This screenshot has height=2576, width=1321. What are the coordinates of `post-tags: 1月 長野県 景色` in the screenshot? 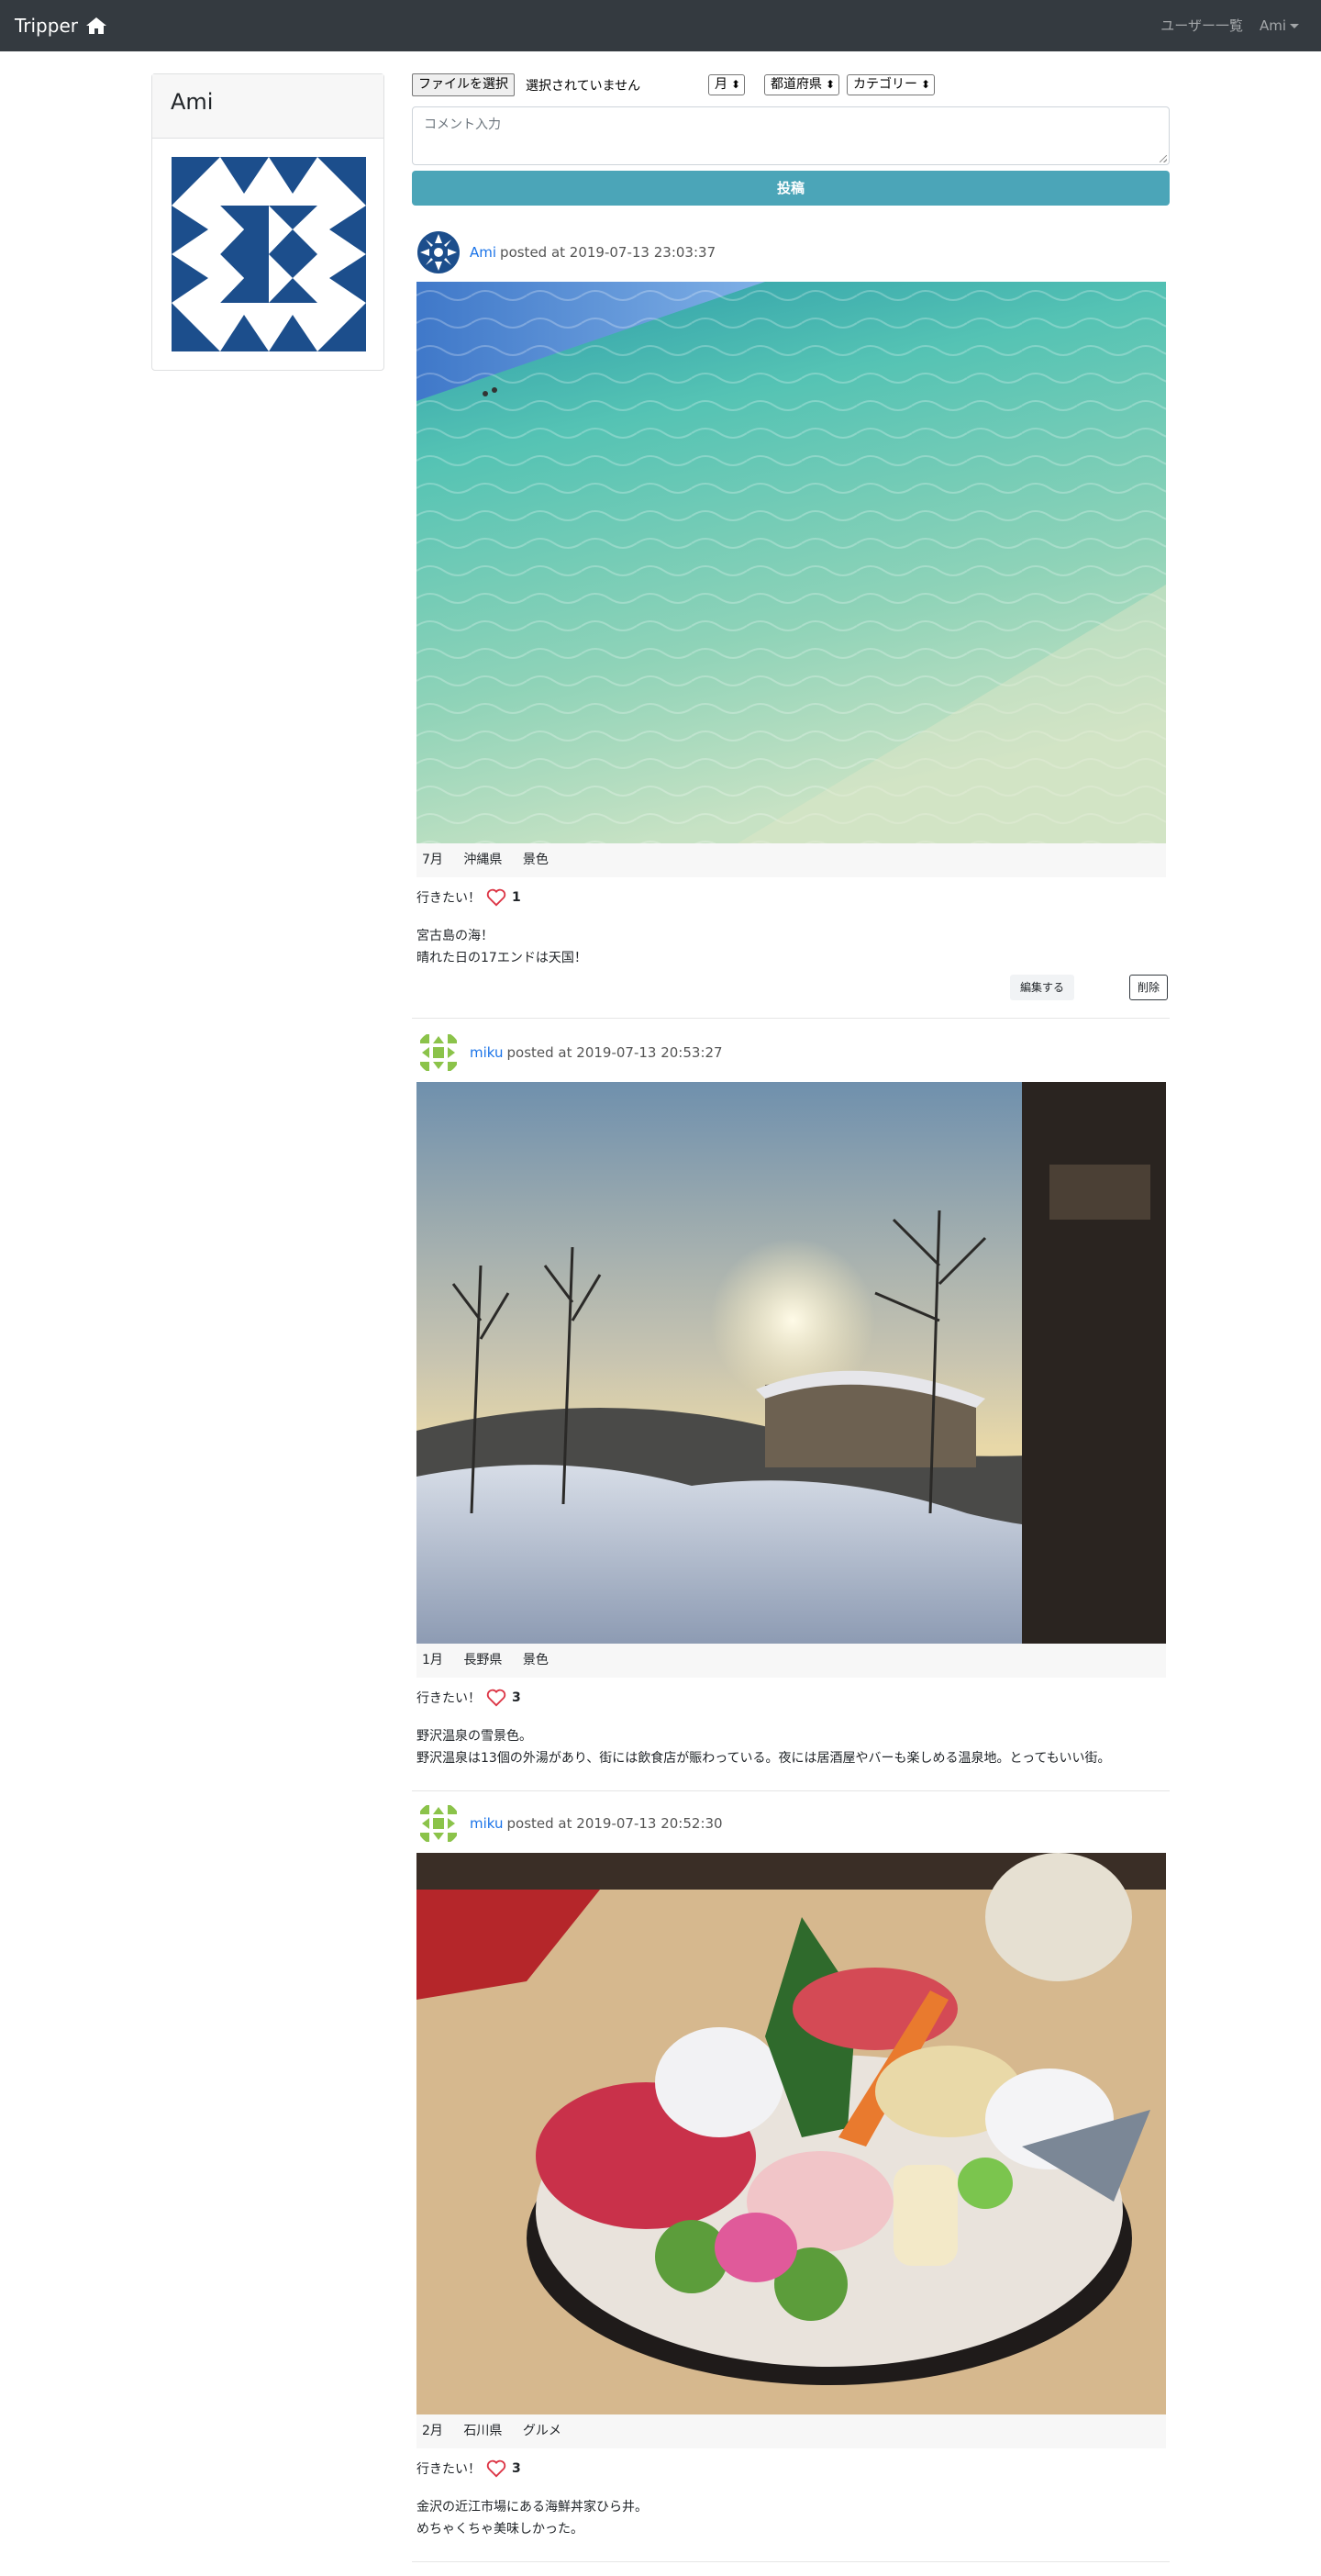 It's located at (791, 1661).